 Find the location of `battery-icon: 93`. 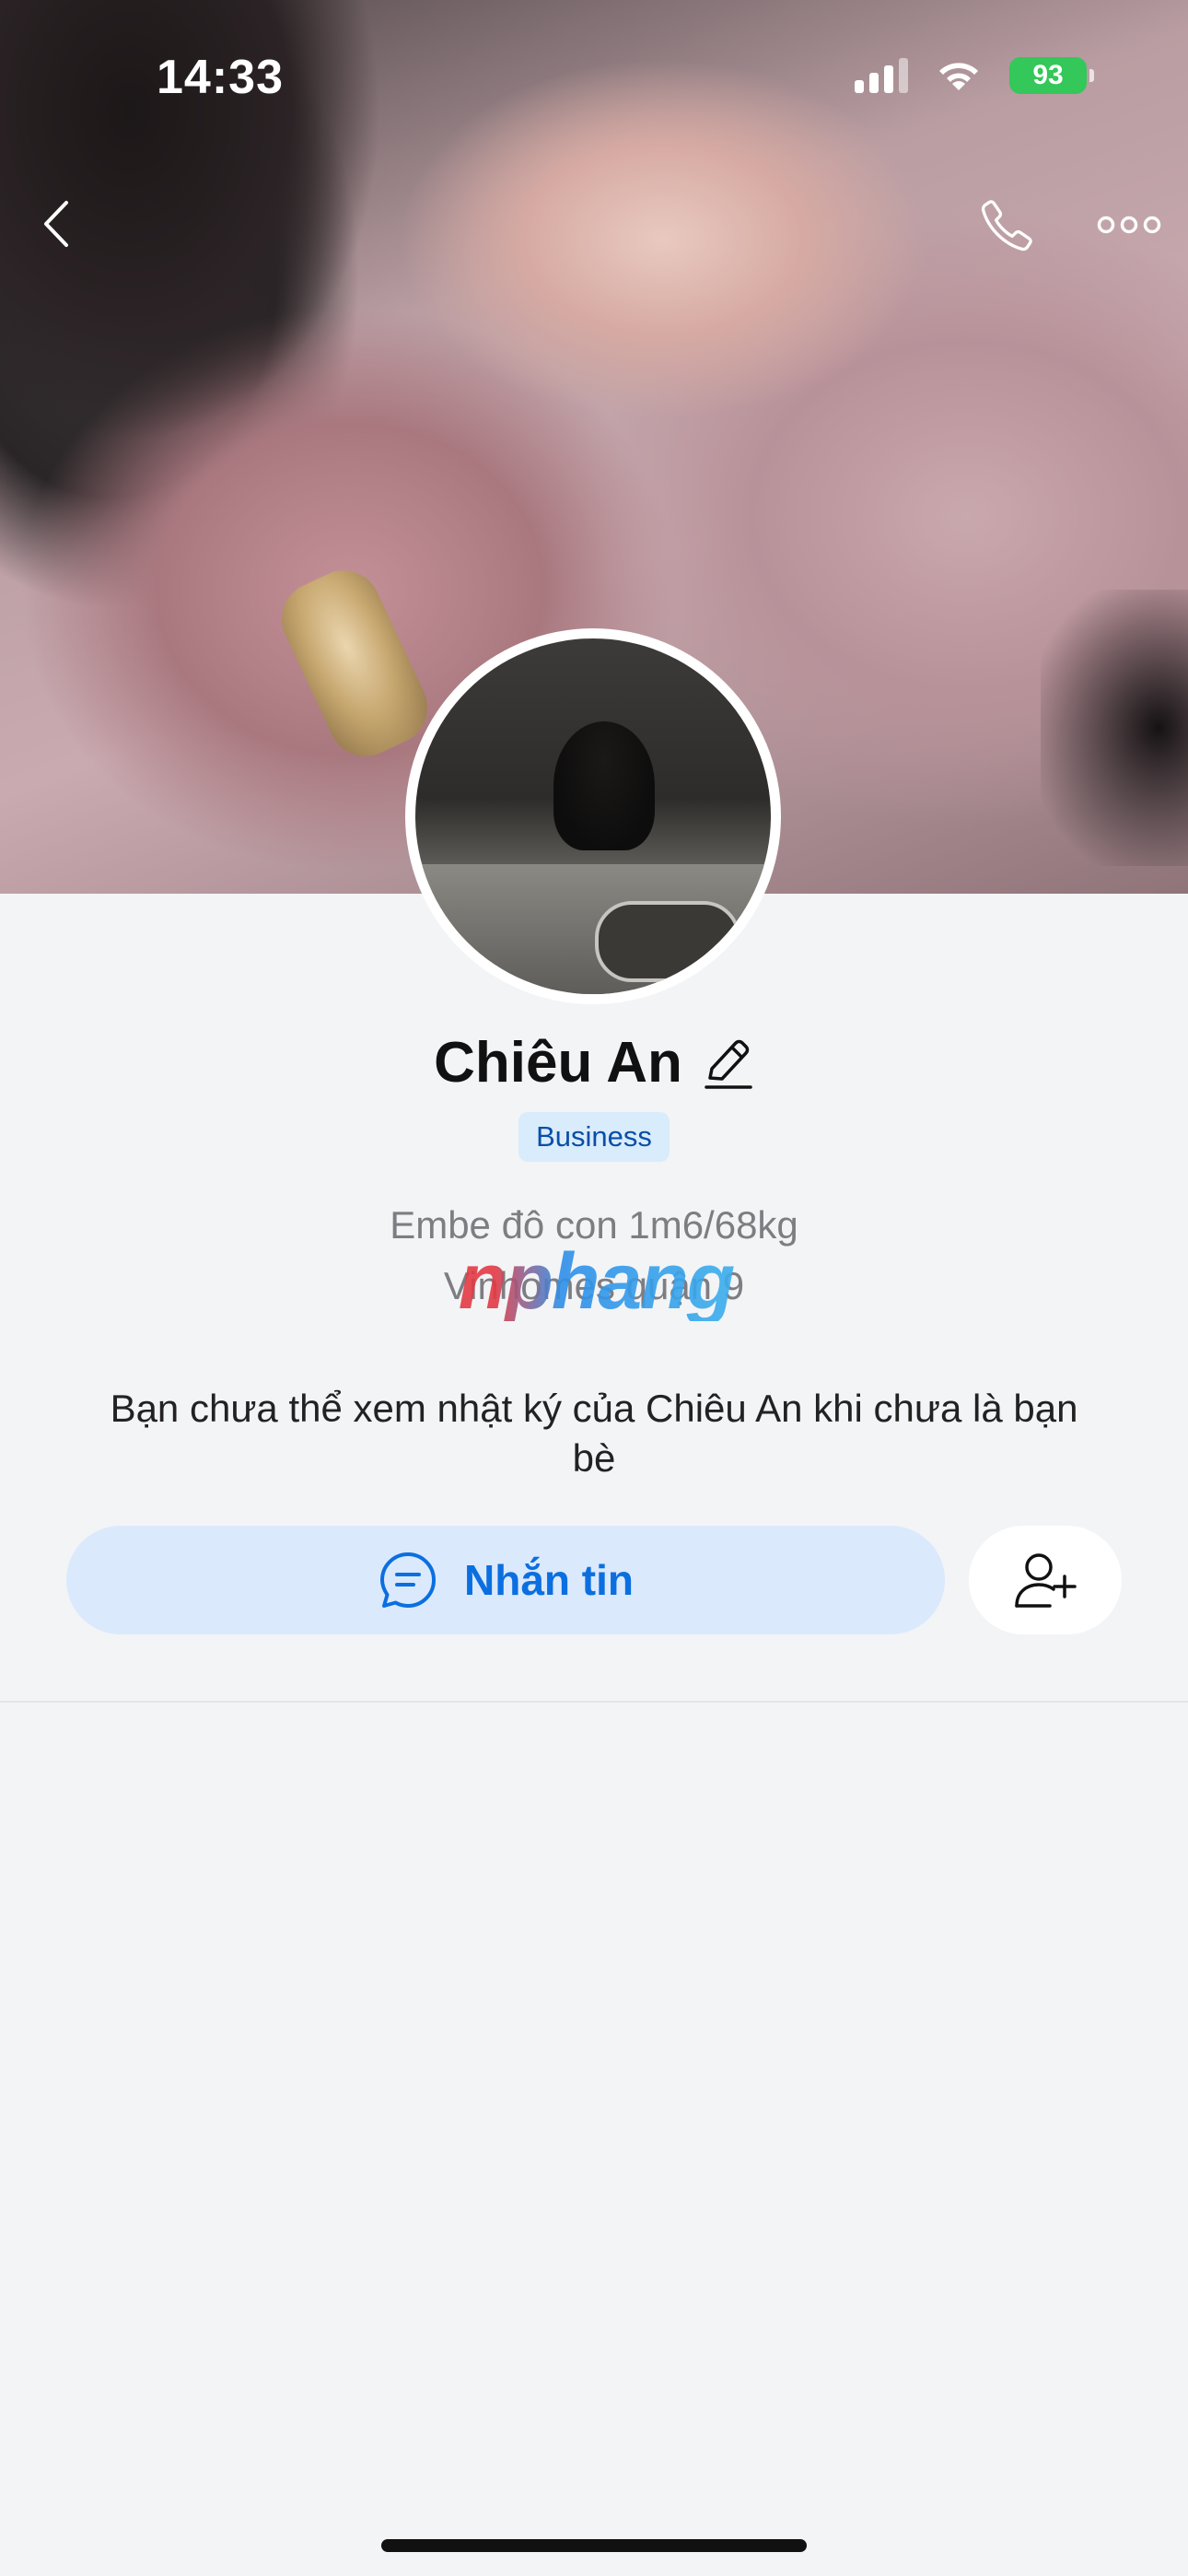

battery-icon: 93 is located at coordinates (1051, 75).